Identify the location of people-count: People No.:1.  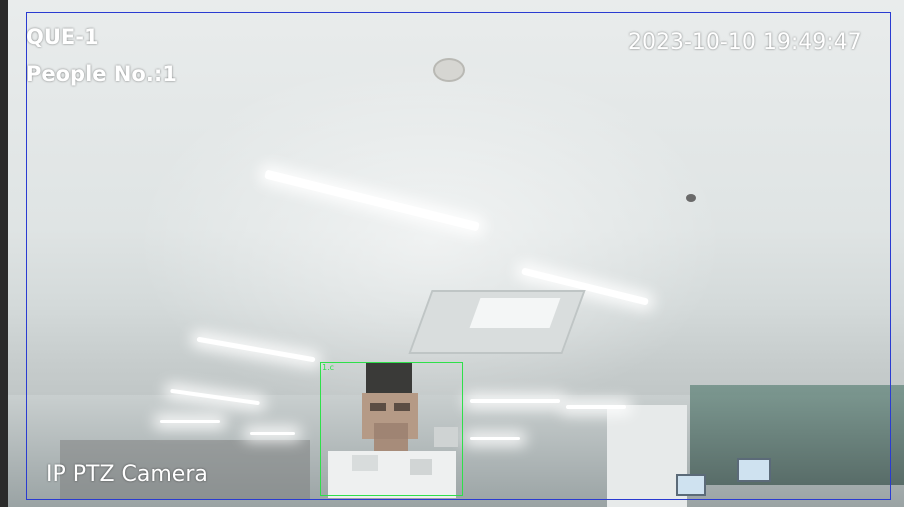
(101, 74).